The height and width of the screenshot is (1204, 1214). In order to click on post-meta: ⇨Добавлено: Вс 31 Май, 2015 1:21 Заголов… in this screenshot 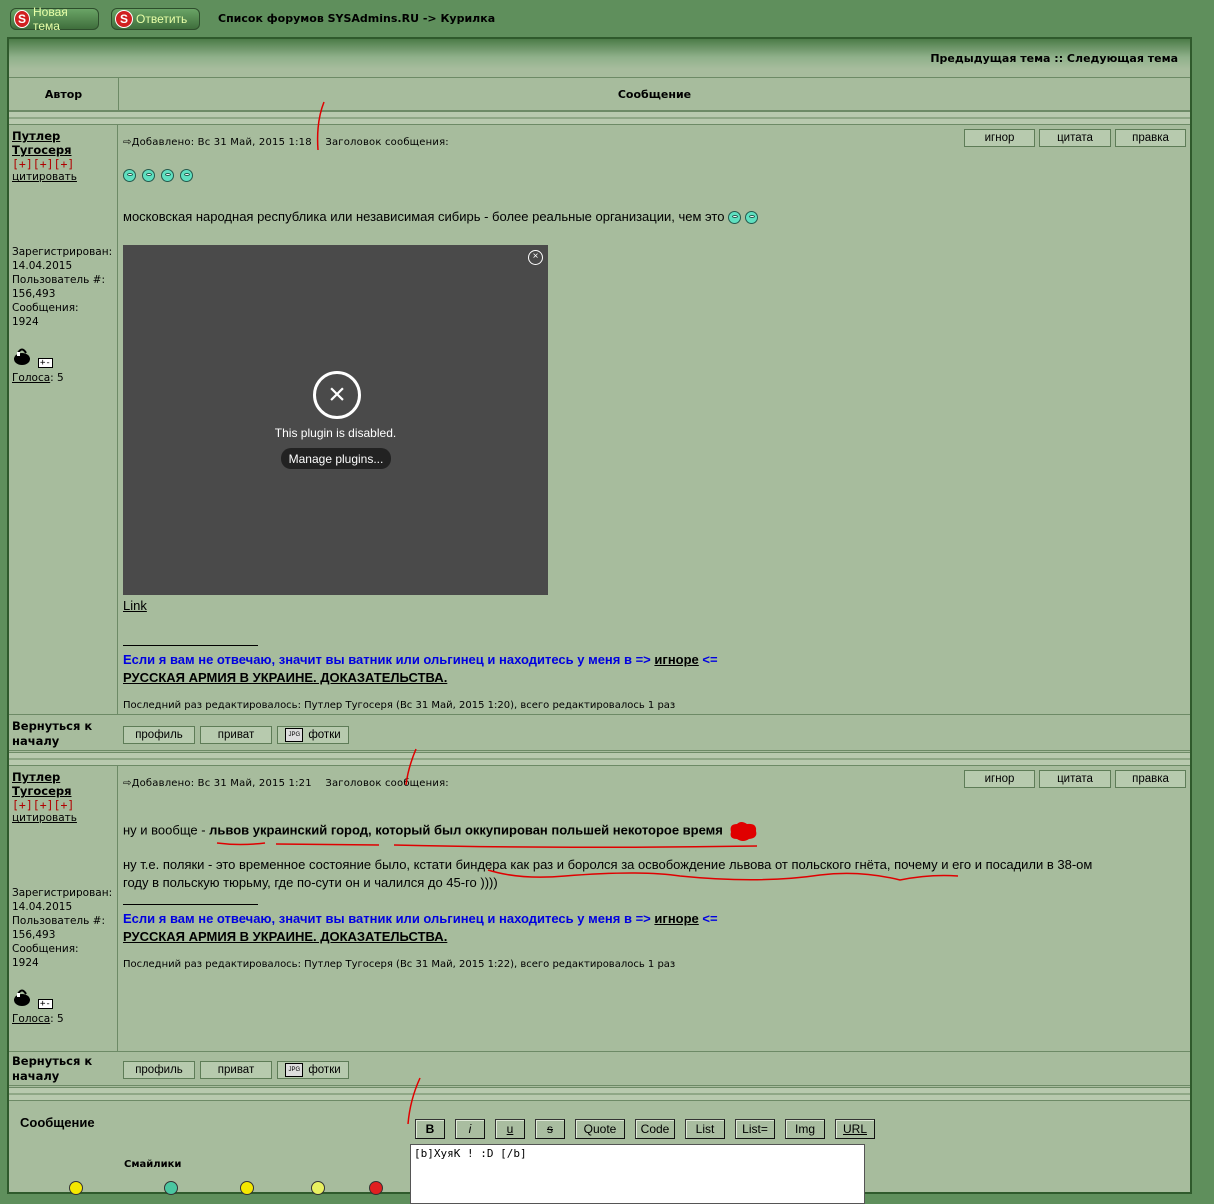, I will do `click(286, 783)`.